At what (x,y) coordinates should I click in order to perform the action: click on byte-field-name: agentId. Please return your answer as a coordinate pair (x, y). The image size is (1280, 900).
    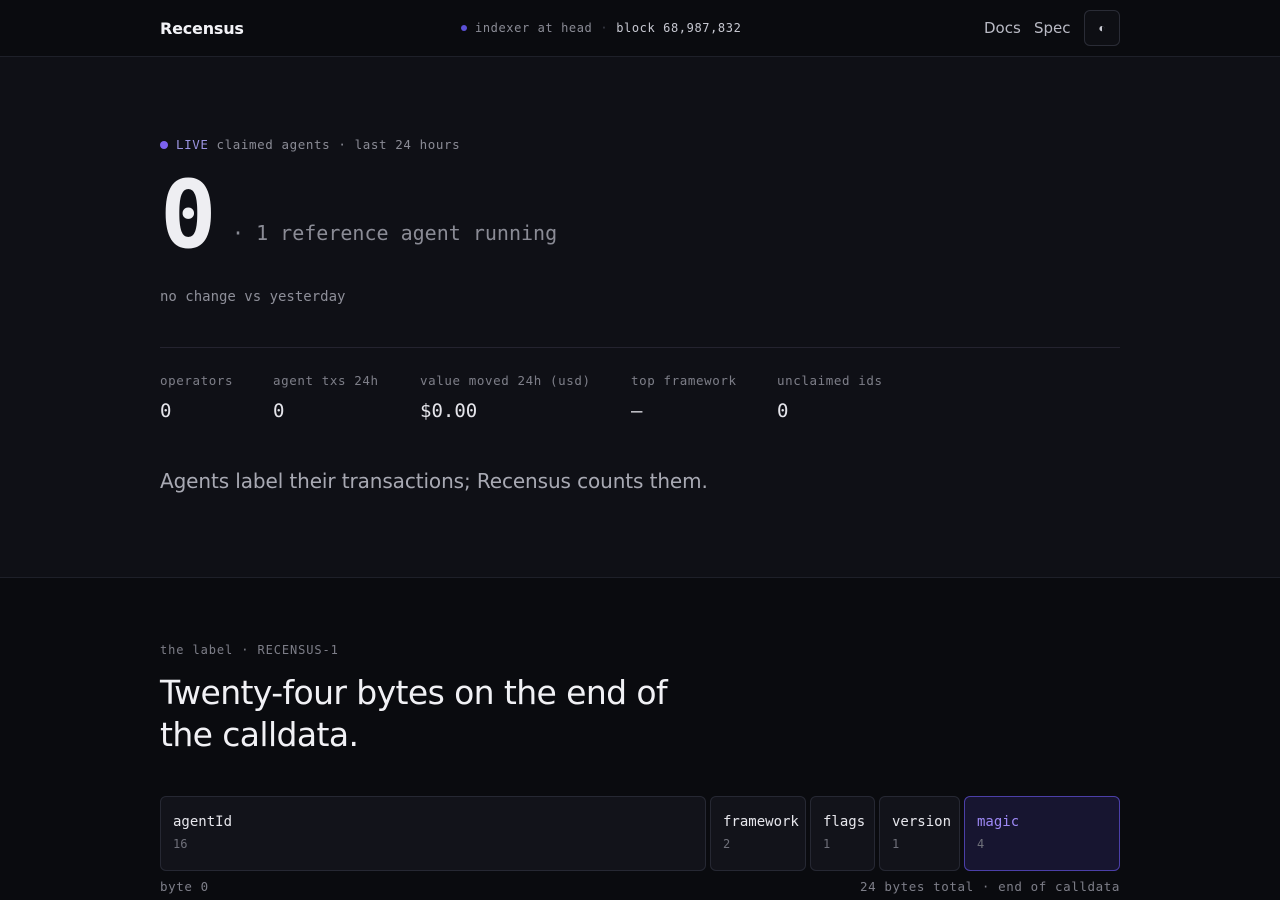
    Looking at the image, I should click on (203, 822).